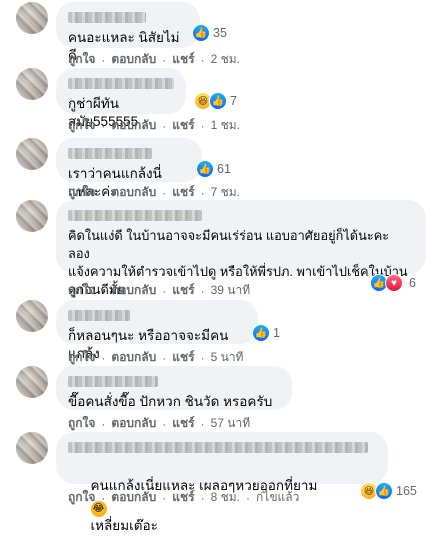 The image size is (445, 553). Describe the element at coordinates (231, 423) in the screenshot. I see `timestamp: 57 นาที` at that location.